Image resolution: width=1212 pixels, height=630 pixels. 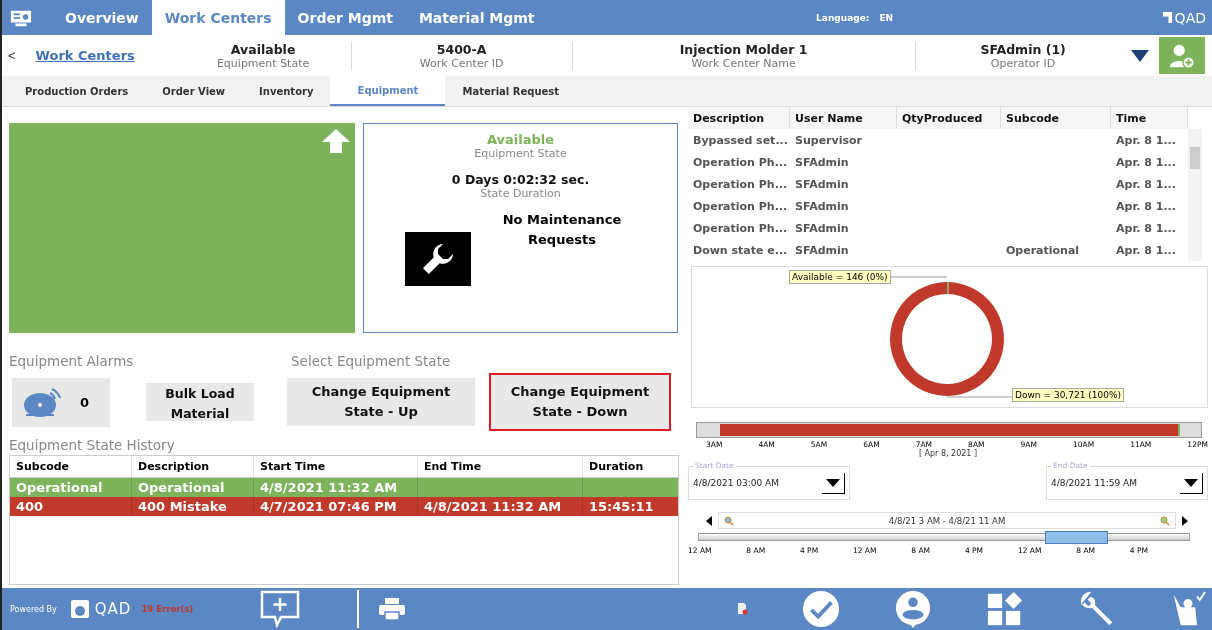 What do you see at coordinates (886, 17) in the screenshot?
I see `language-value: EN` at bounding box center [886, 17].